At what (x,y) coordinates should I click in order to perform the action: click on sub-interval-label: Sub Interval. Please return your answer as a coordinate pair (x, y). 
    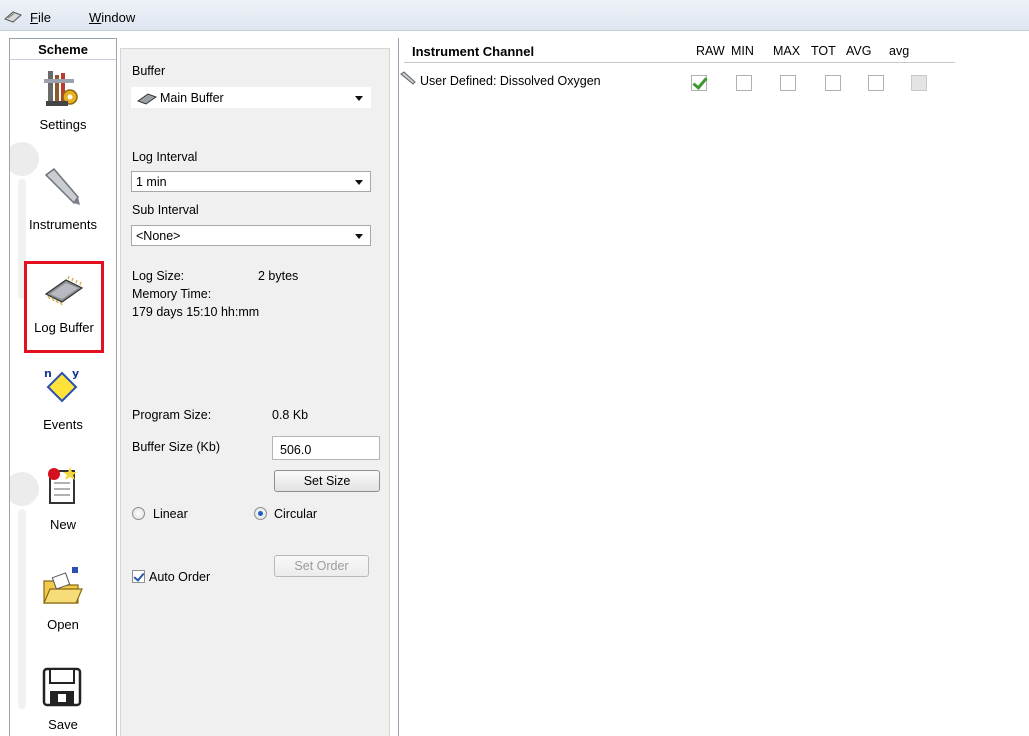
    Looking at the image, I should click on (165, 210).